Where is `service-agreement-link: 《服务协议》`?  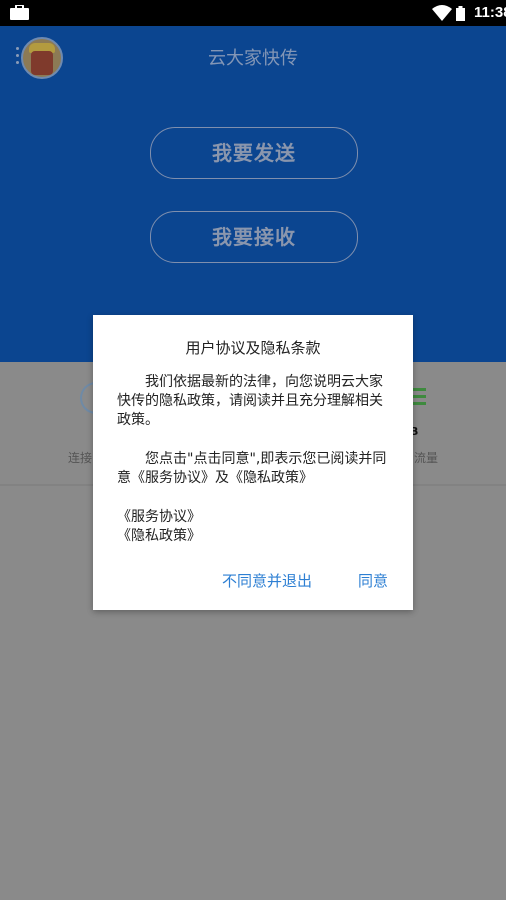 service-agreement-link: 《服务协议》 is located at coordinates (253, 517).